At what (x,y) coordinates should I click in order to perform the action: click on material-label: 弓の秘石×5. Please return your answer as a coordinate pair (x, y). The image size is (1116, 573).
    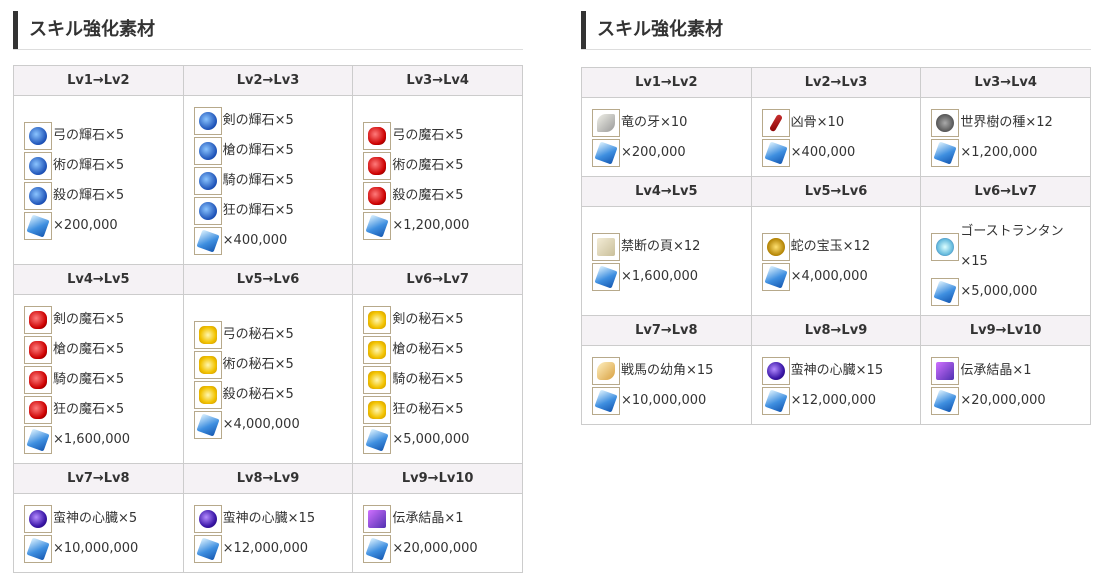
    Looking at the image, I should click on (258, 334).